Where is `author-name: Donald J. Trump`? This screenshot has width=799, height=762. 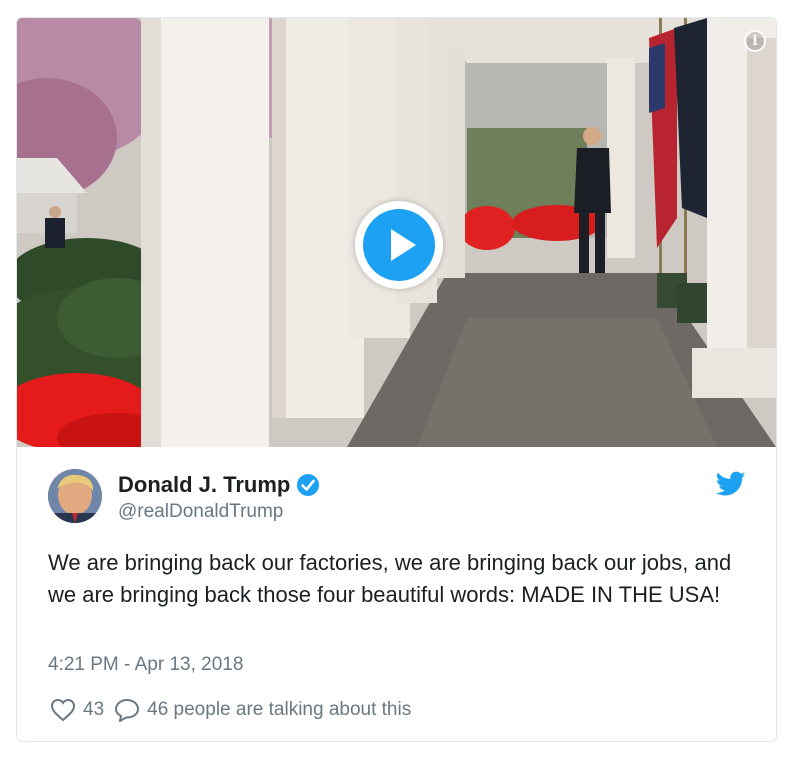 author-name: Donald J. Trump is located at coordinates (219, 485).